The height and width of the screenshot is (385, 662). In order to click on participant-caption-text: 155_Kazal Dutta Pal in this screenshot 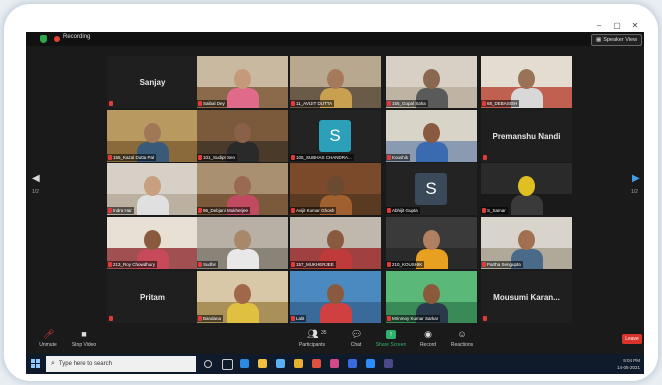, I will do `click(134, 157)`.